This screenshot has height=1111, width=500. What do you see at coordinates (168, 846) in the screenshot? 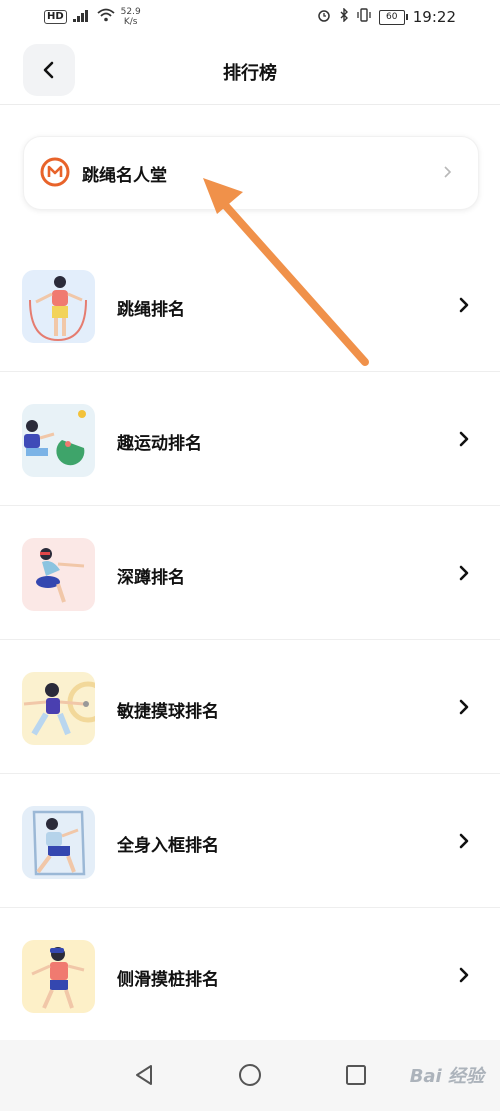
I see `ranking-item-label: 全身入框排名` at bounding box center [168, 846].